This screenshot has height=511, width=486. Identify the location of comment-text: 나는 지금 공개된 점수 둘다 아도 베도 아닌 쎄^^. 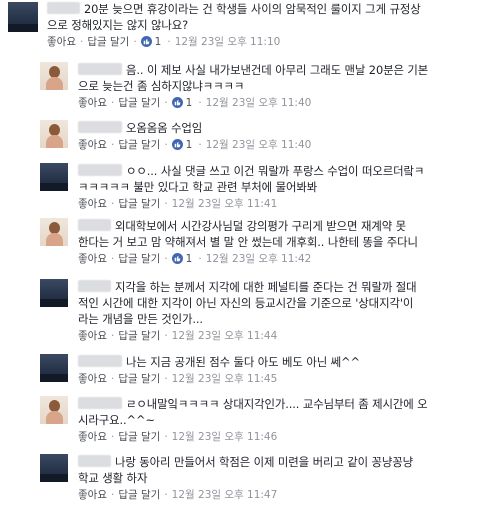
(243, 362).